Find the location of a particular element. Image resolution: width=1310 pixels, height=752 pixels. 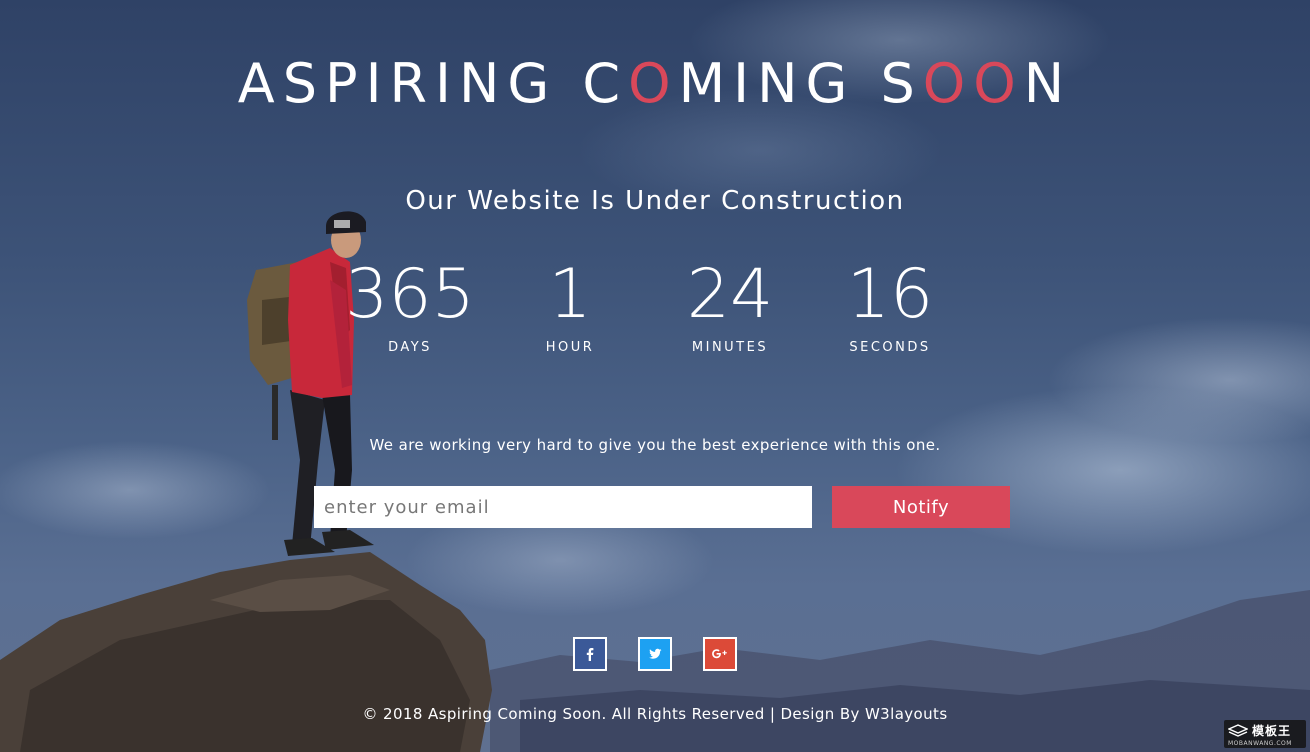

facebook-icon is located at coordinates (590, 654).